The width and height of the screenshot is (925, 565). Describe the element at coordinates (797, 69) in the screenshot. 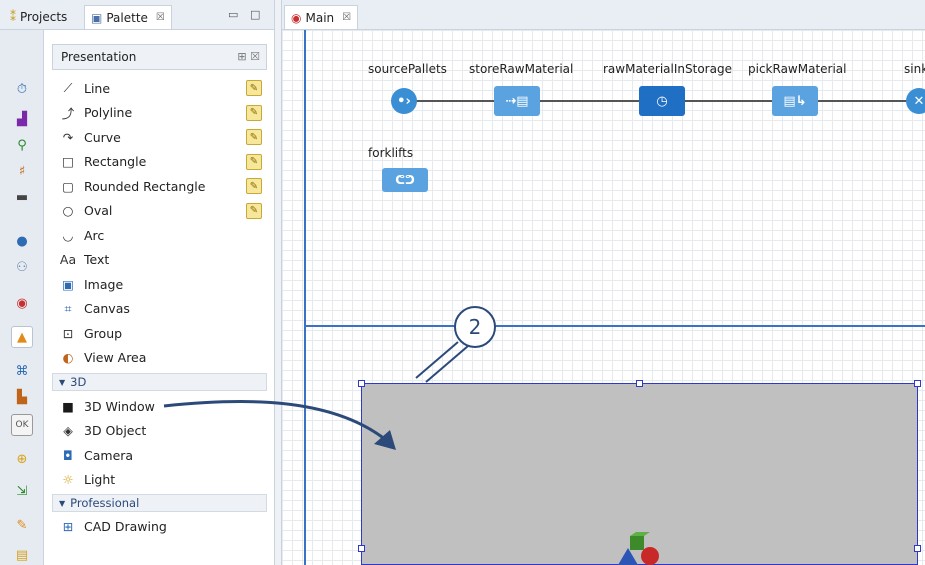

I see `block-label: pickRawMaterial` at that location.